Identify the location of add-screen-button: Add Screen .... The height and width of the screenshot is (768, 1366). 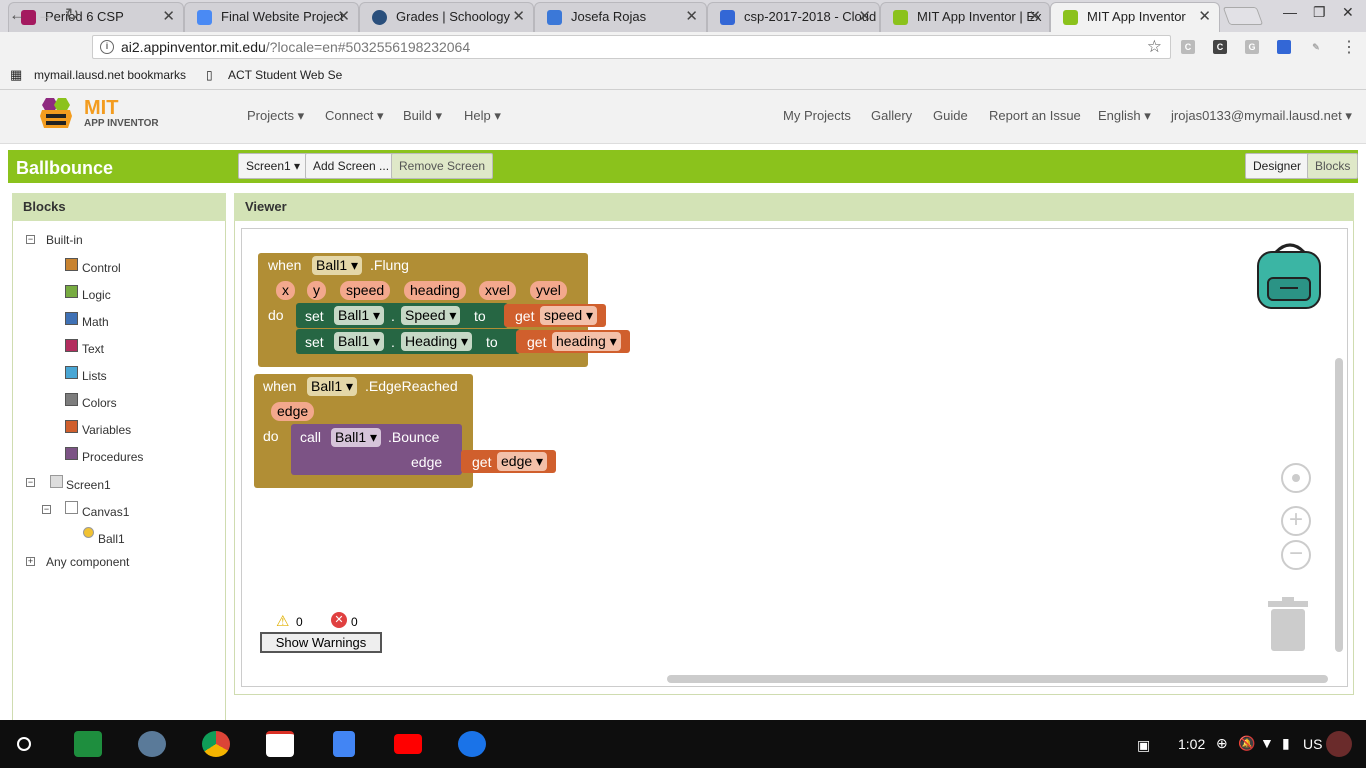
(351, 166).